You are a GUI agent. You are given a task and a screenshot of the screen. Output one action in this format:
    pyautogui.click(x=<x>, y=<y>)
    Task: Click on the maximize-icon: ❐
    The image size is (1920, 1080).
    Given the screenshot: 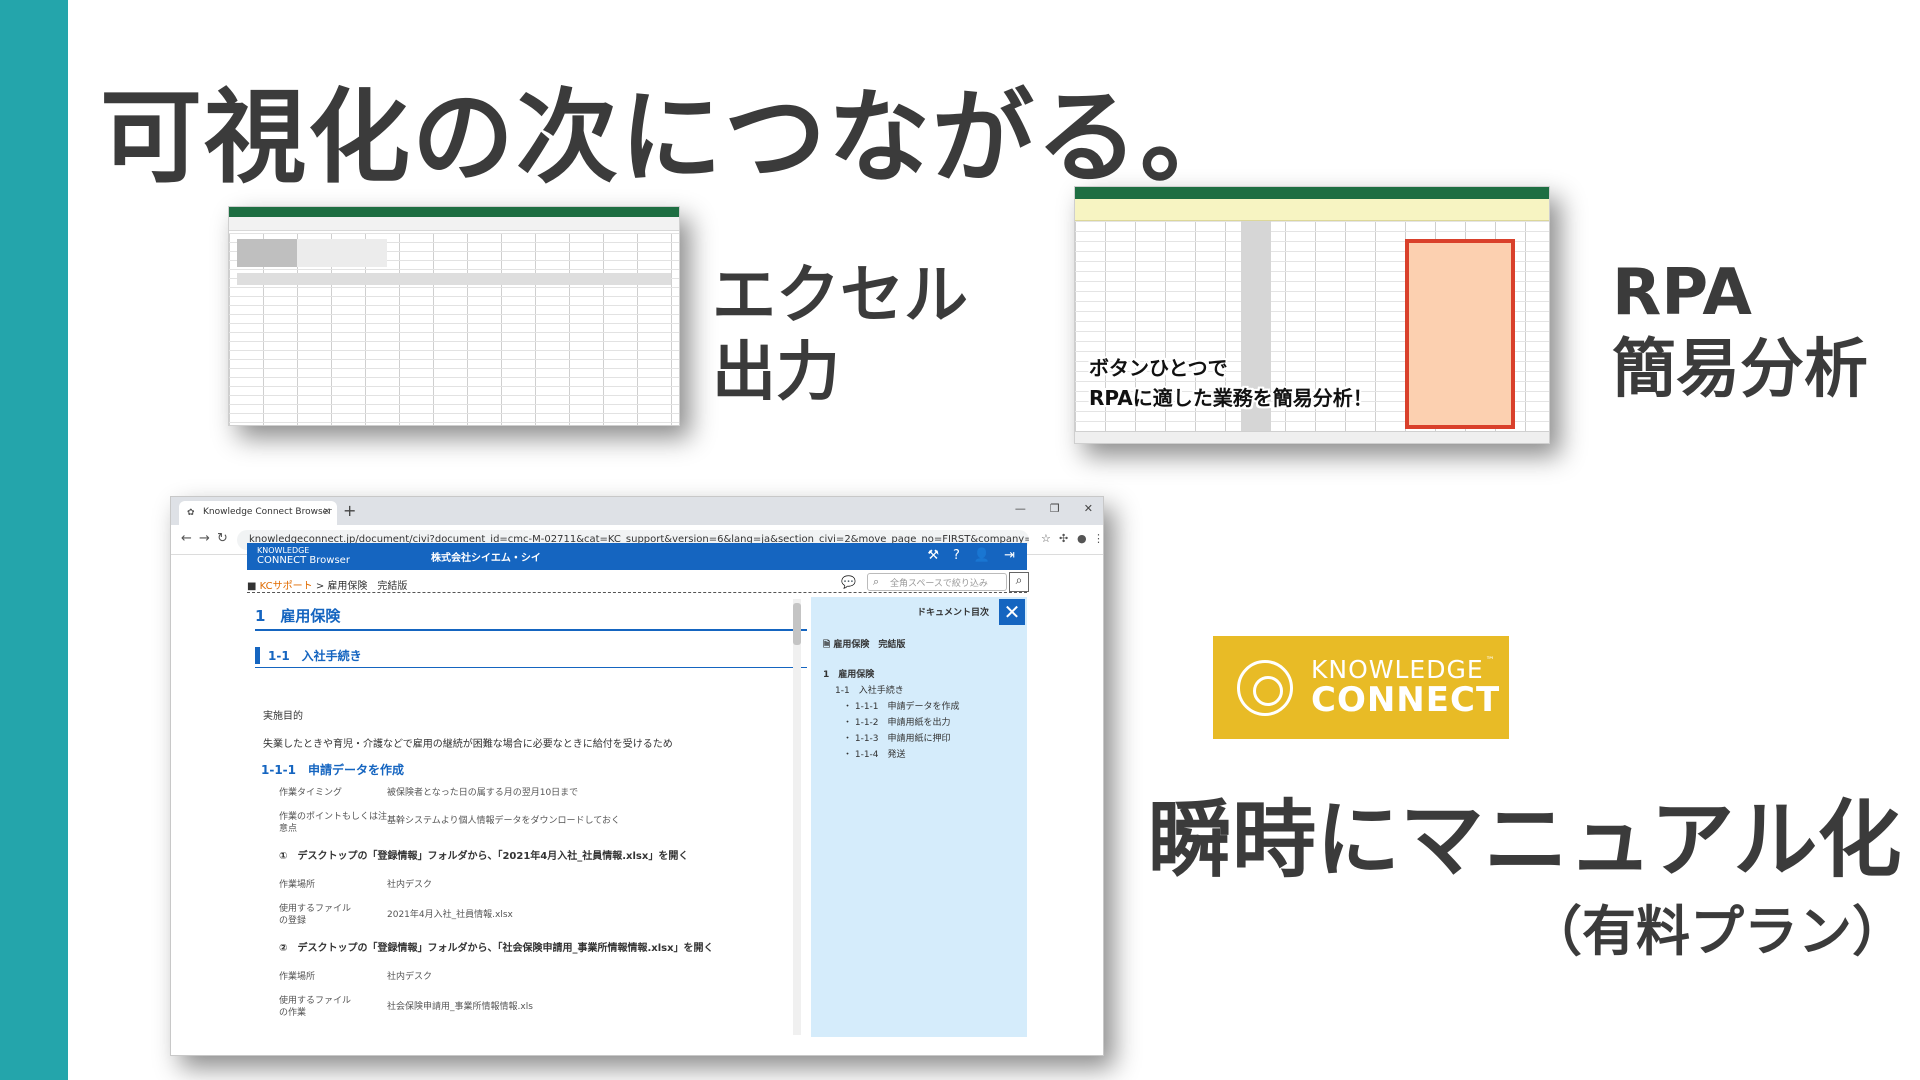 What is the action you would take?
    pyautogui.click(x=1055, y=508)
    